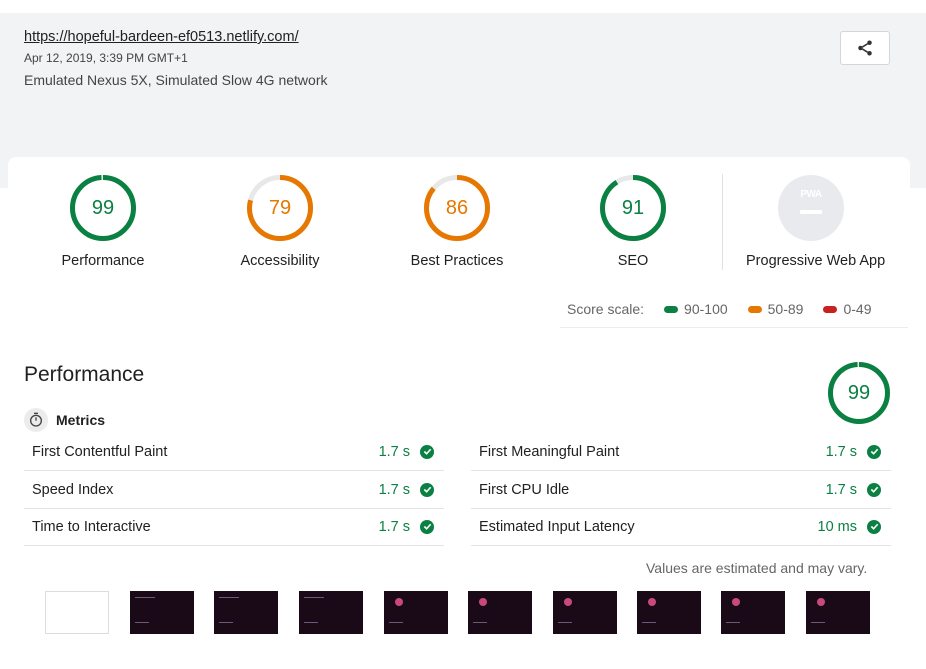 The width and height of the screenshot is (926, 669). What do you see at coordinates (73, 489) in the screenshot?
I see `metric-name: Speed Index` at bounding box center [73, 489].